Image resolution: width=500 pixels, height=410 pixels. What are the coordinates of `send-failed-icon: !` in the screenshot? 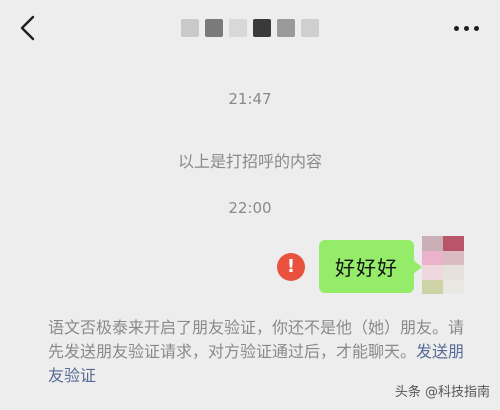 It's located at (291, 266).